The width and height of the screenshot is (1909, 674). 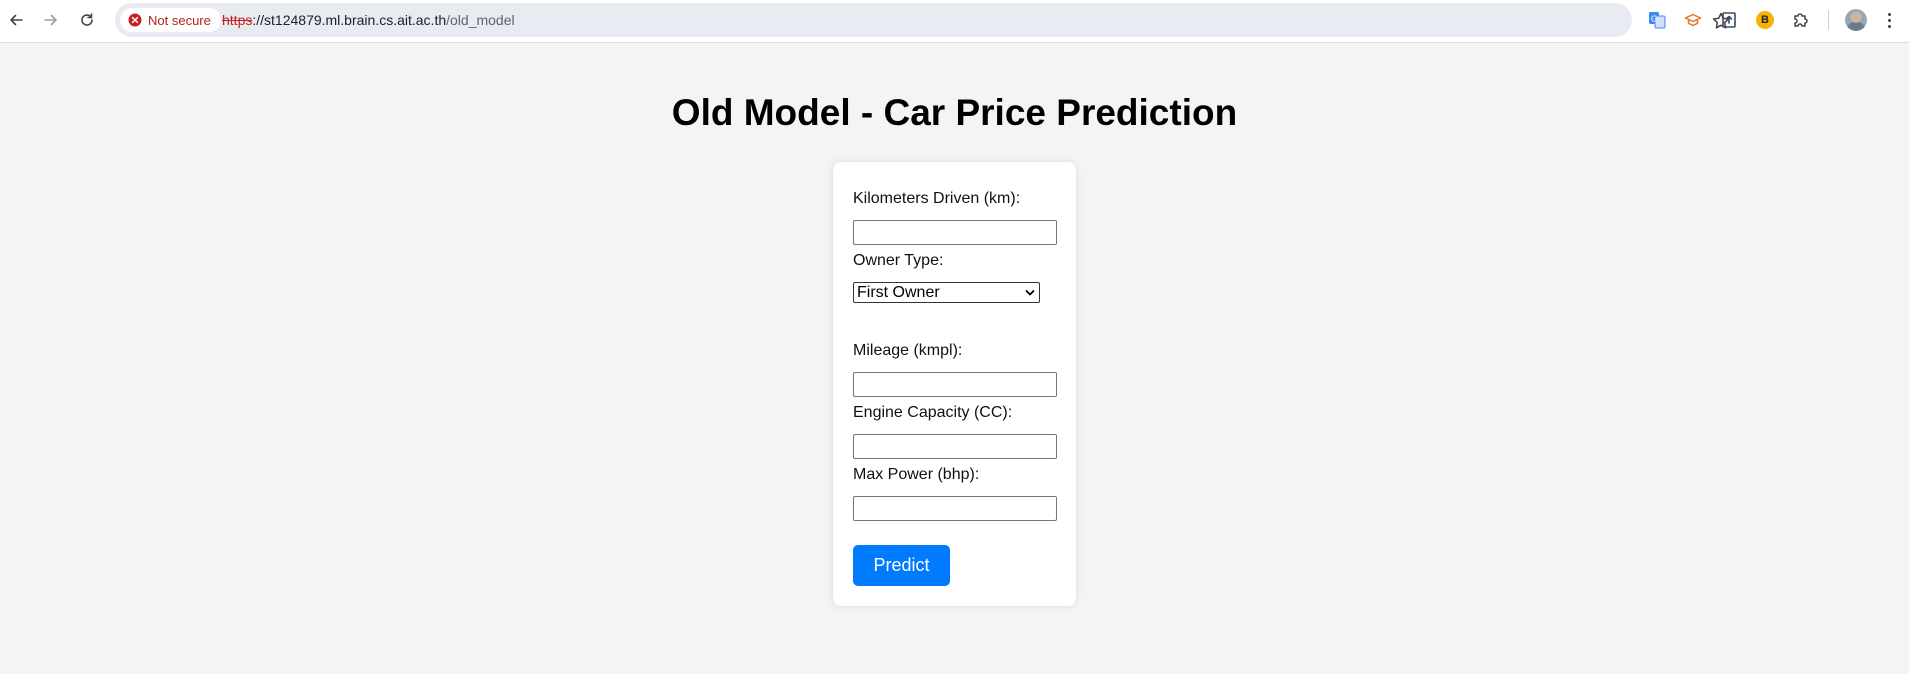 I want to click on owner-type-select: First Owner, so click(x=946, y=292).